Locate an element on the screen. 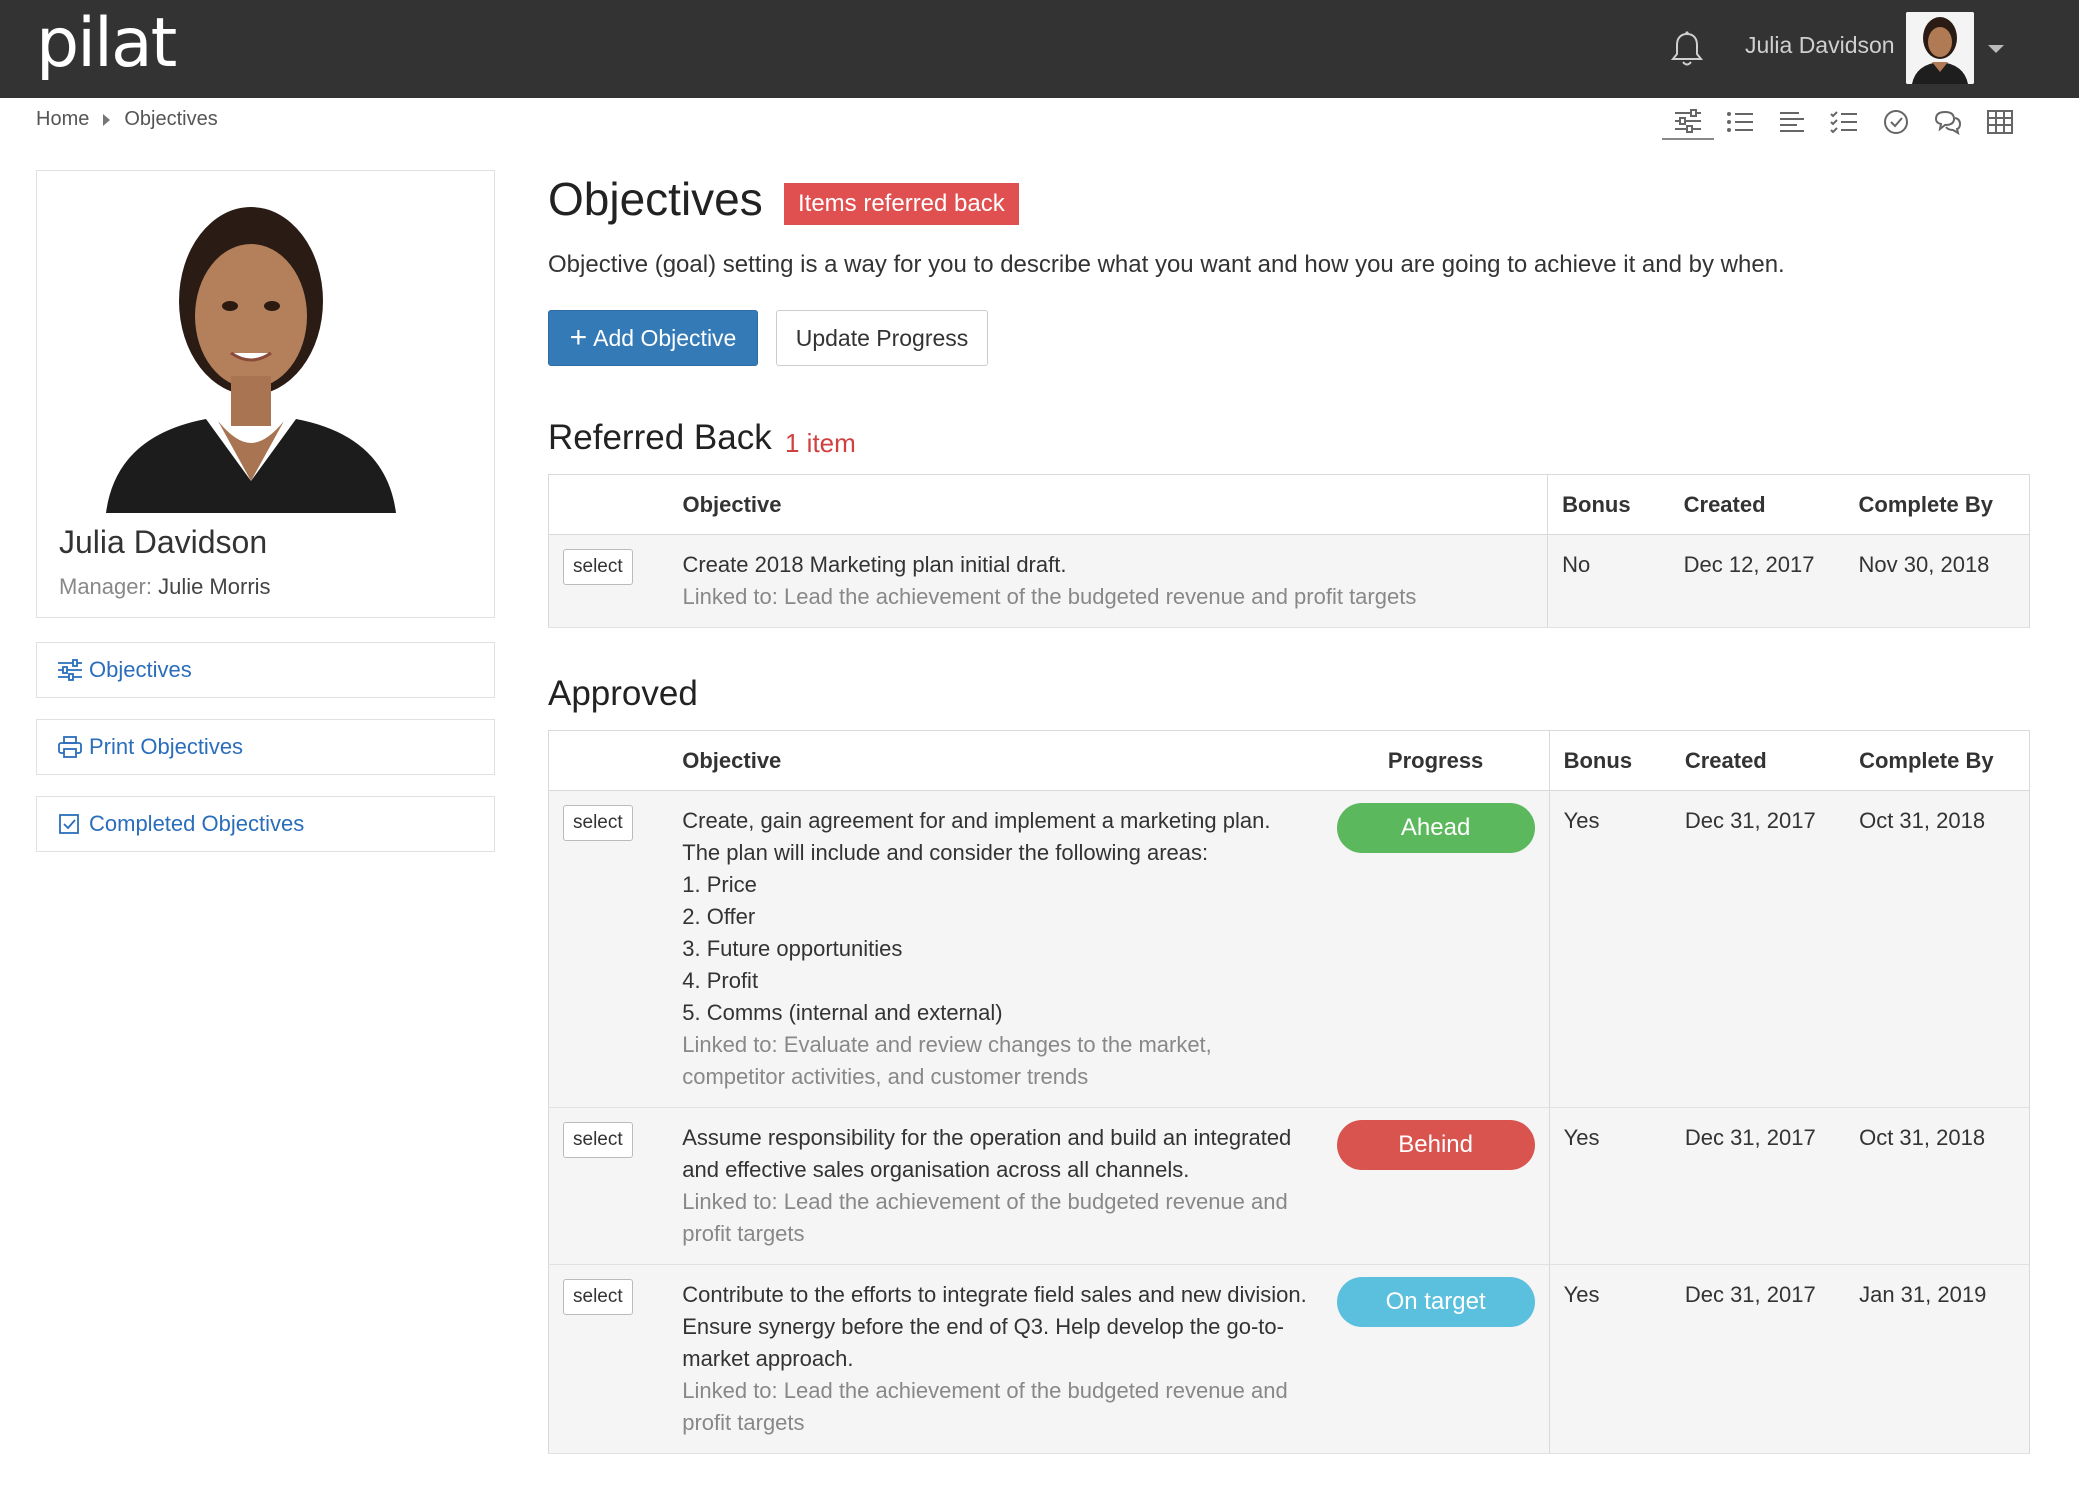  referred-back-title: Referred Back is located at coordinates (660, 437).